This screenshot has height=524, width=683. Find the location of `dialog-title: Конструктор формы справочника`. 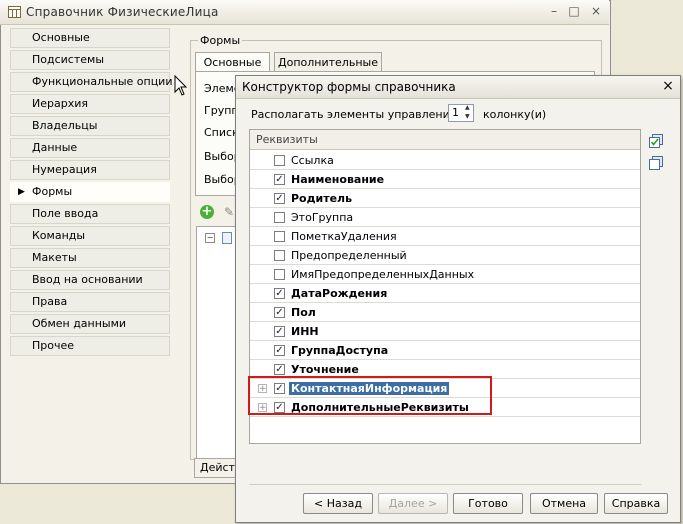

dialog-title: Конструктор формы справочника is located at coordinates (349, 87).